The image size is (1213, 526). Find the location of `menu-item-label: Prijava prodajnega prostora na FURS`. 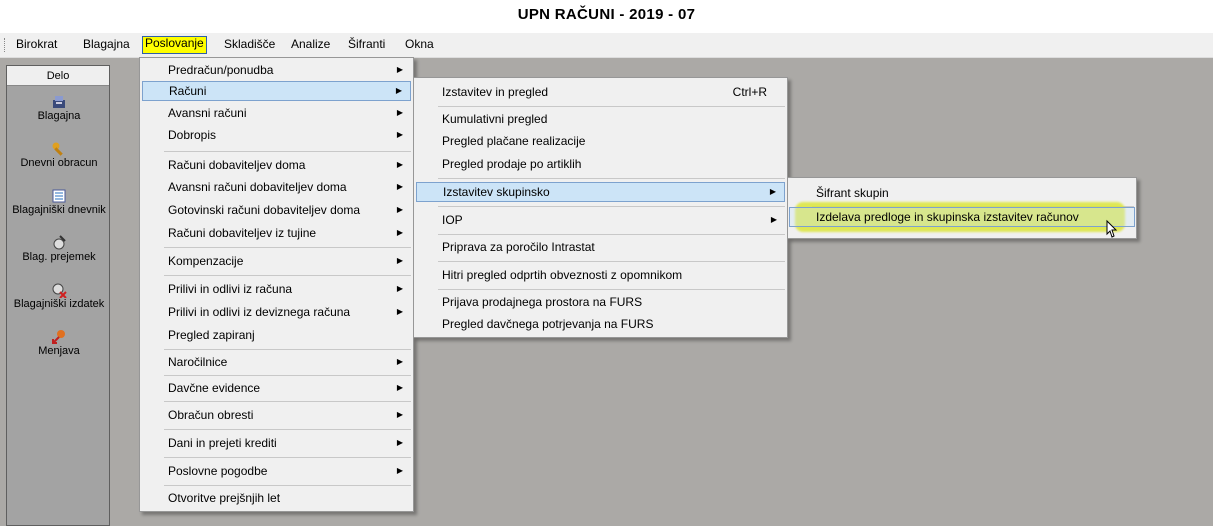

menu-item-label: Prijava prodajnega prostora na FURS is located at coordinates (542, 302).